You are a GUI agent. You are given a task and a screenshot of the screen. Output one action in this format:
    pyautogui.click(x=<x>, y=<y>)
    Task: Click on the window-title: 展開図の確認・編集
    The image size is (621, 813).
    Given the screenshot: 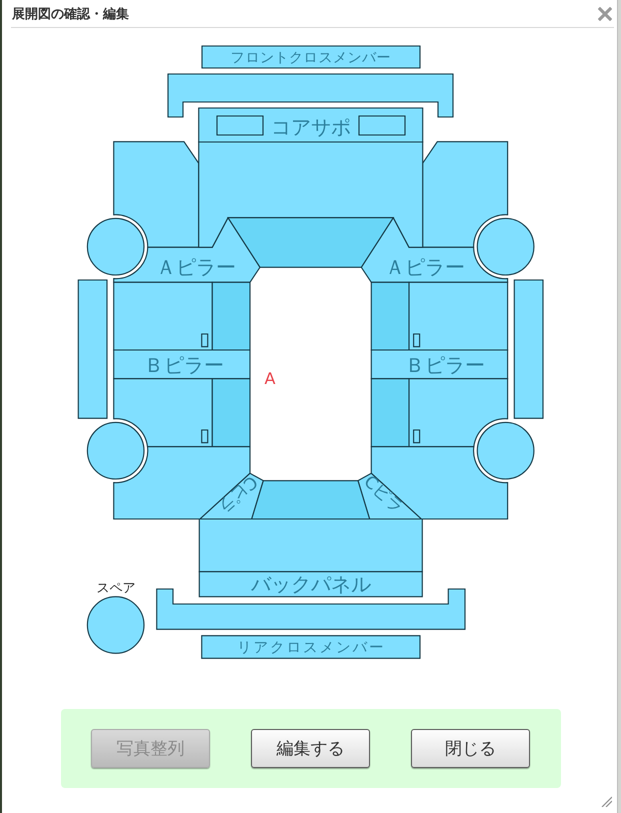 What is the action you would take?
    pyautogui.click(x=70, y=14)
    